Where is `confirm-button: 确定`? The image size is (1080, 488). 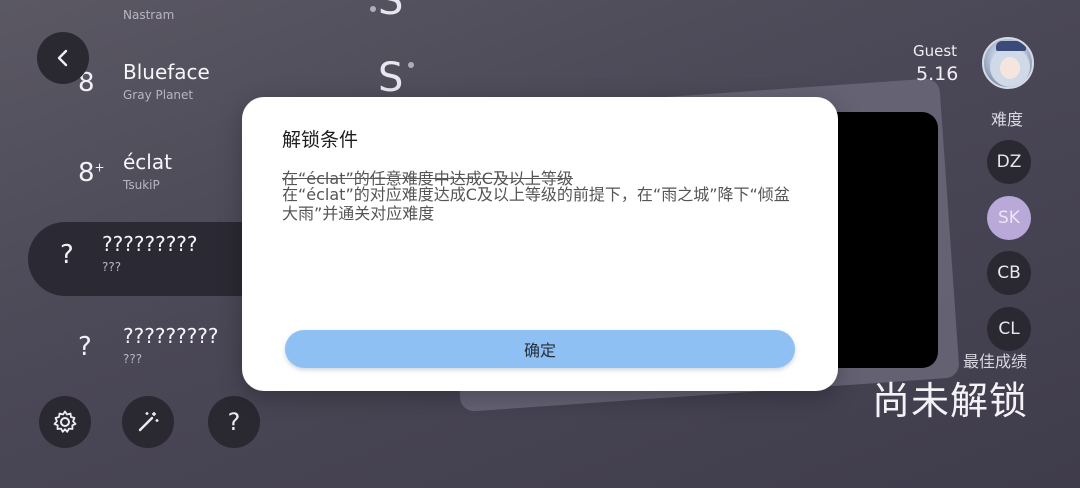
confirm-button: 确定 is located at coordinates (540, 349).